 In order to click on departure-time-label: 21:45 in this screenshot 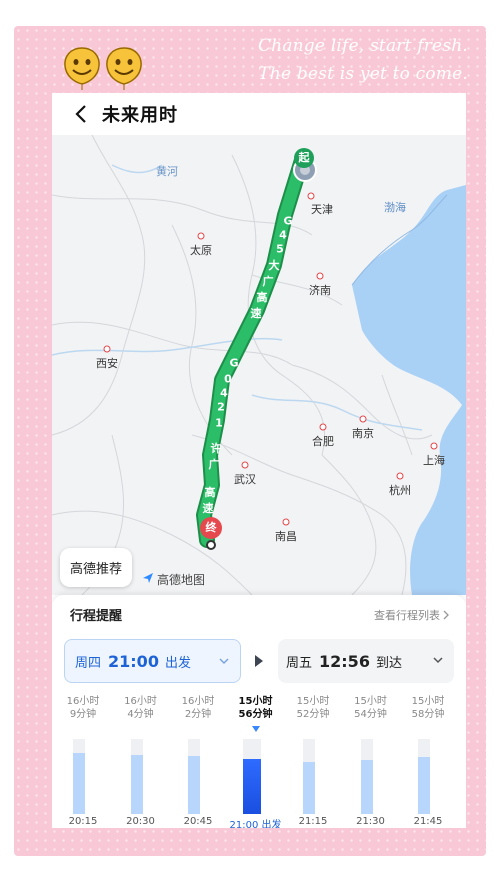, I will do `click(428, 821)`.